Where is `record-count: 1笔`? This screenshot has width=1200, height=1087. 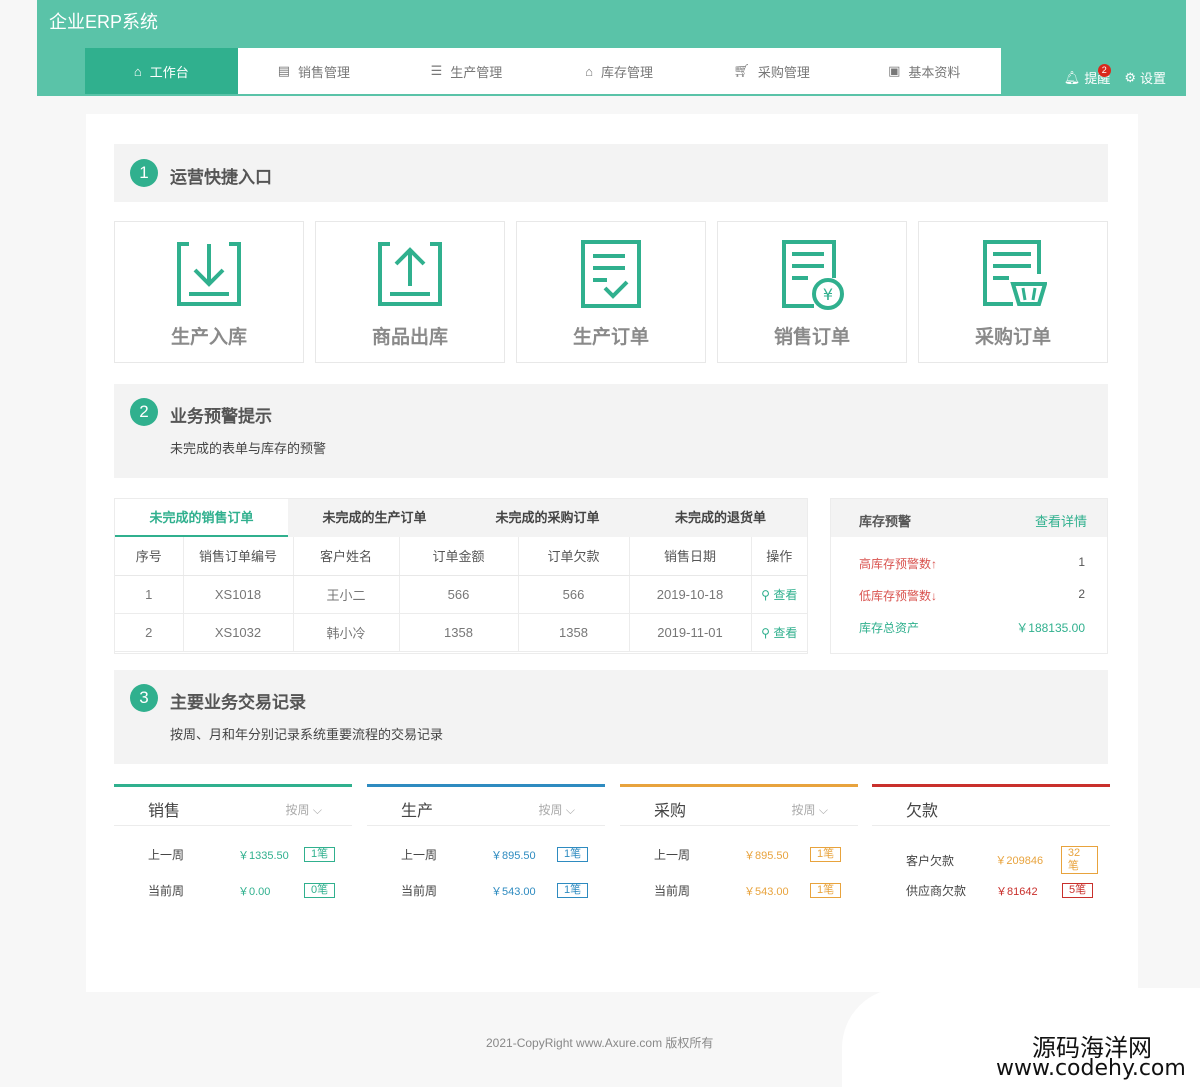
record-count: 1笔 is located at coordinates (573, 854).